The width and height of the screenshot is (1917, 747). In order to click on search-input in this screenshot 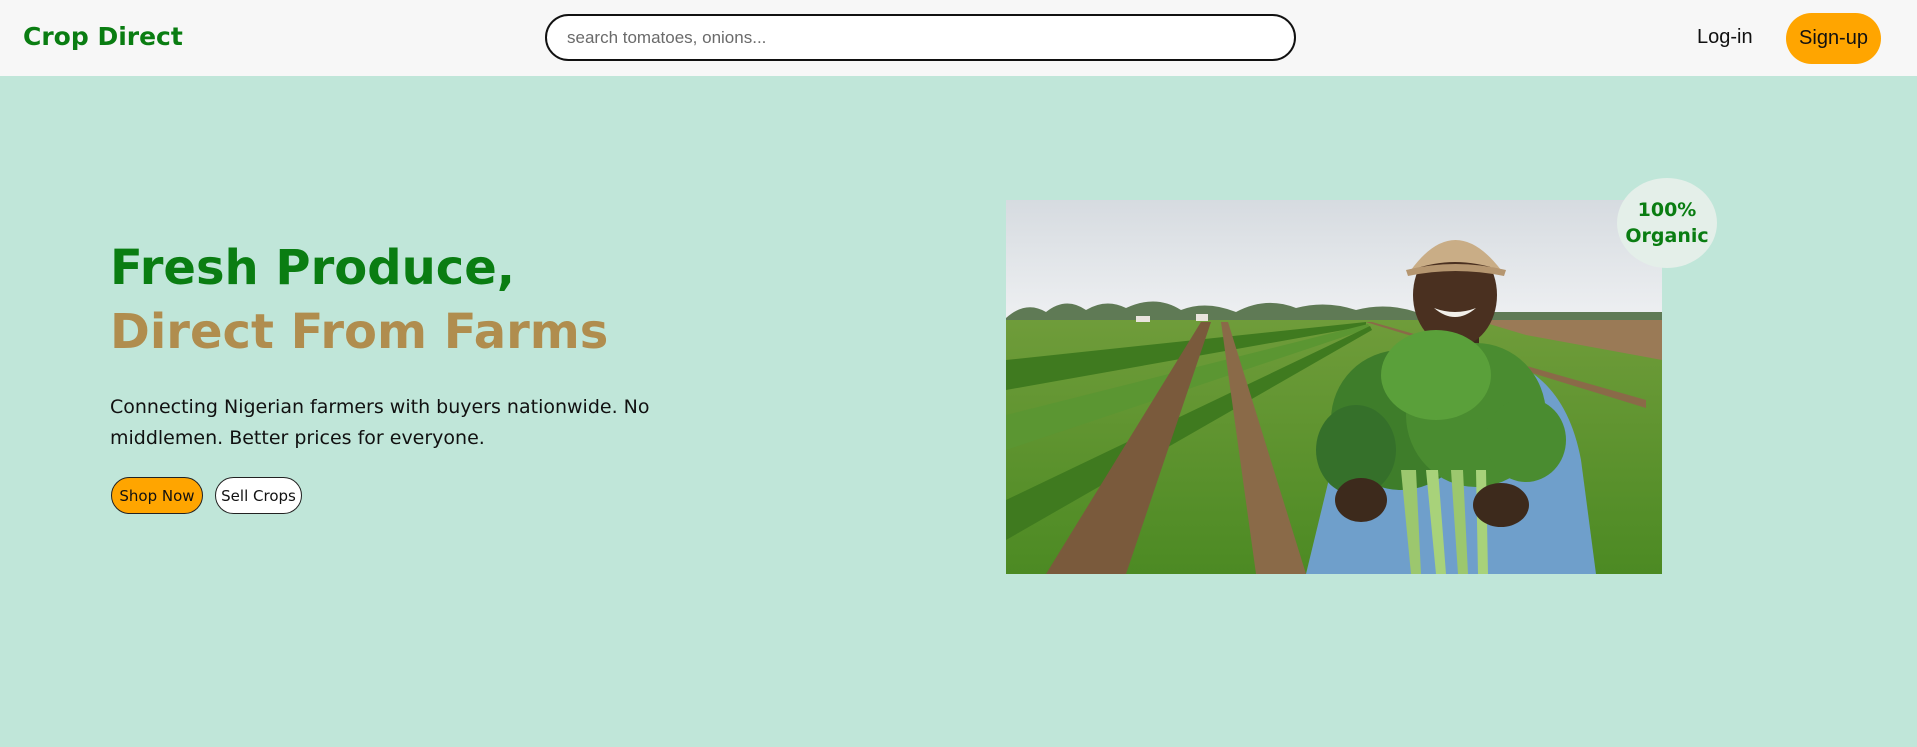, I will do `click(930, 37)`.